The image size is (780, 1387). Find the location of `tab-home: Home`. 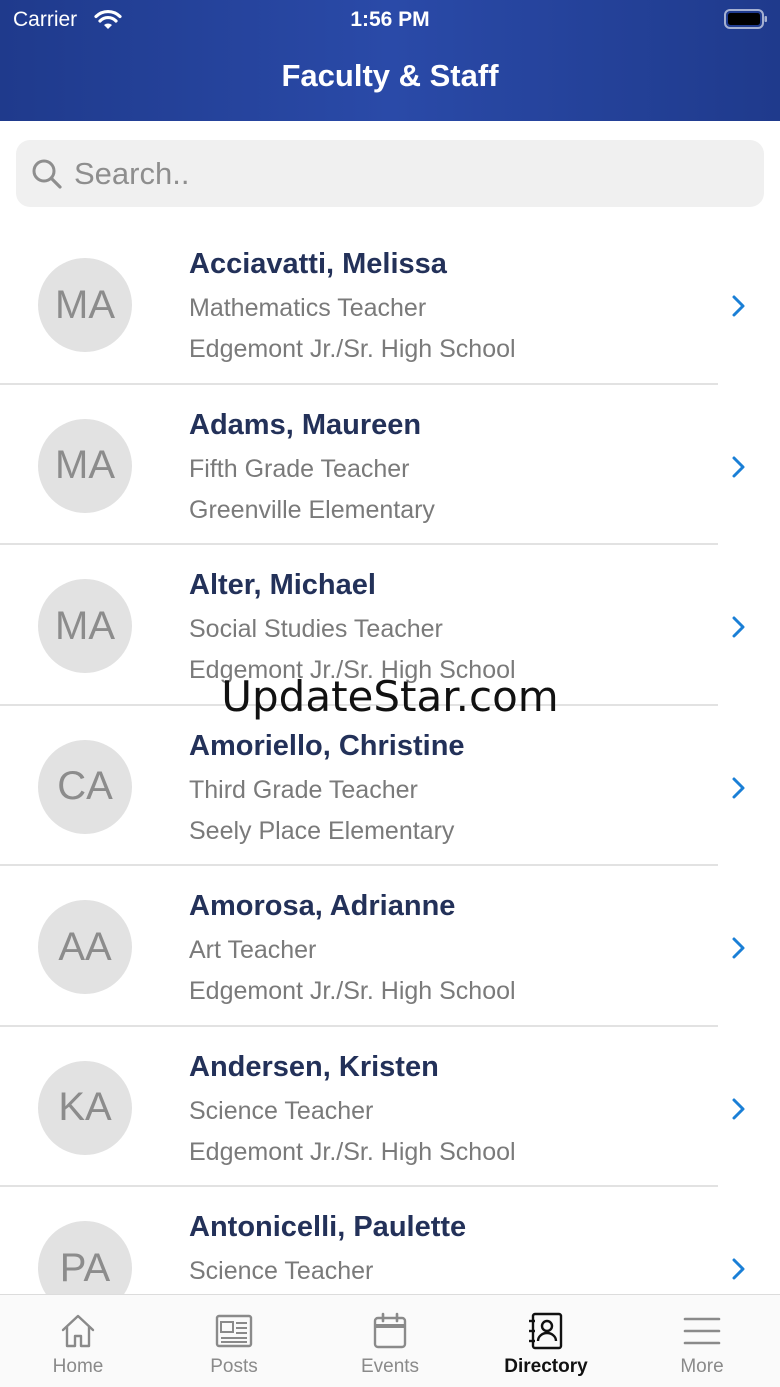

tab-home: Home is located at coordinates (78, 1341).